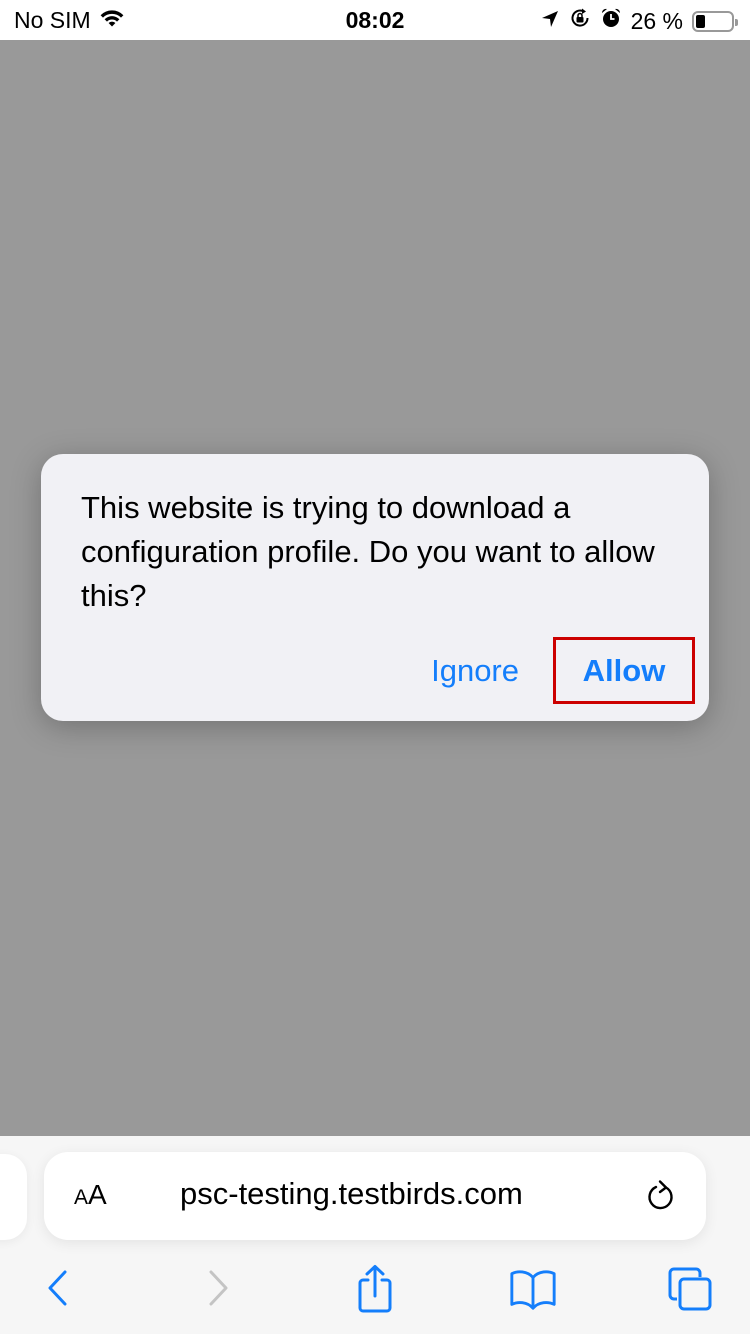 The width and height of the screenshot is (750, 1334). What do you see at coordinates (624, 670) in the screenshot?
I see `allow-button: Allow` at bounding box center [624, 670].